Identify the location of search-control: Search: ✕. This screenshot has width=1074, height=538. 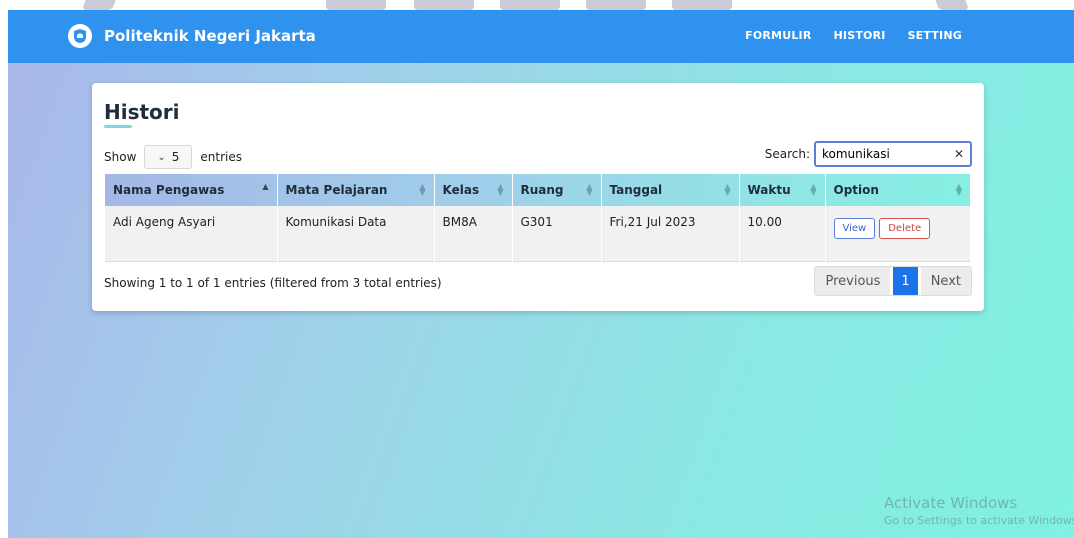
(868, 154).